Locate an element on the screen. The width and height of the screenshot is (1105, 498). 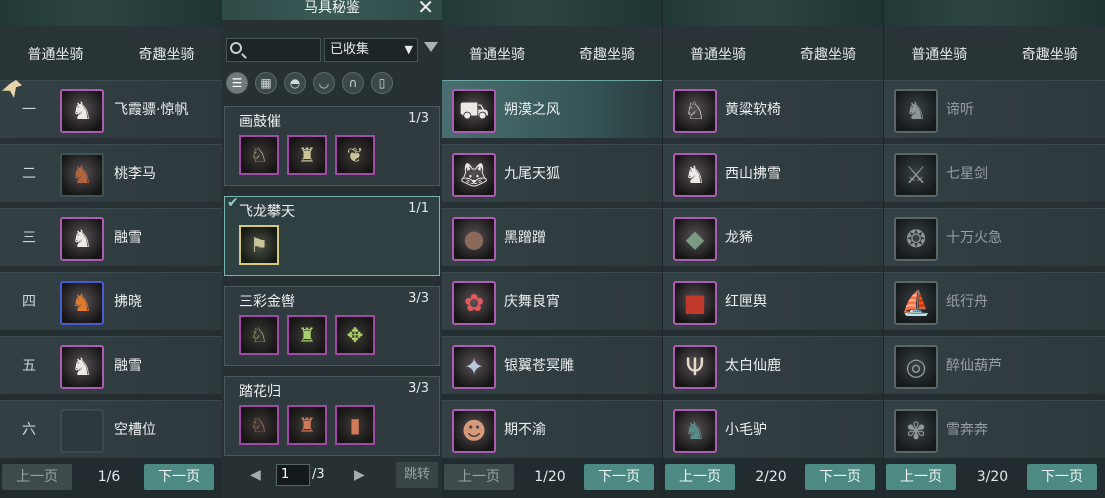
mount-item: ✦ 银翼苍冥雕 is located at coordinates (552, 365).